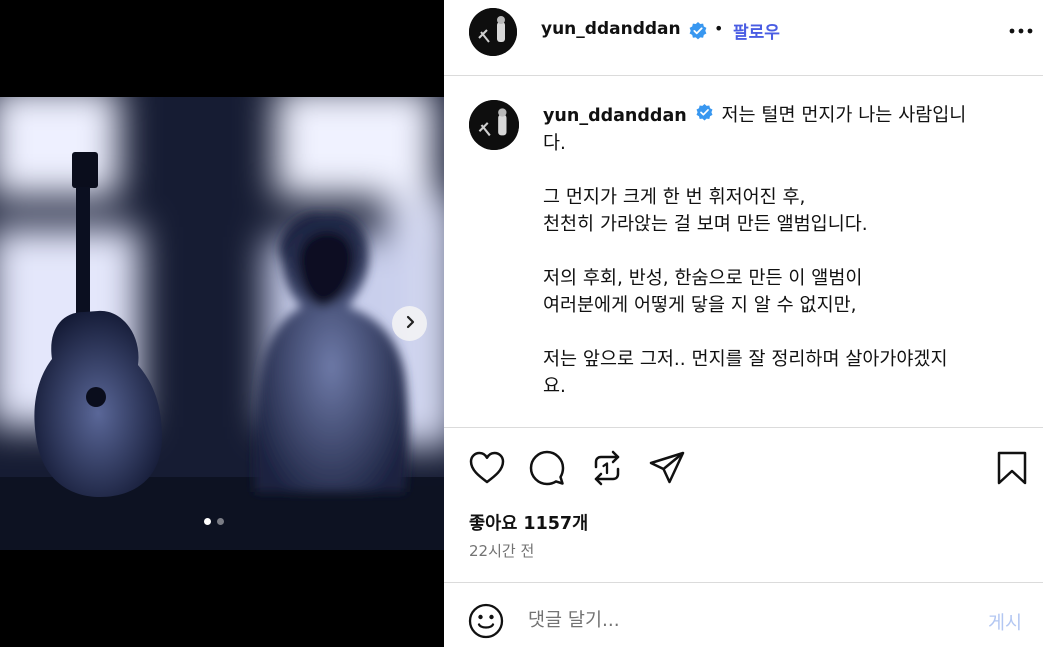 This screenshot has height=647, width=1043. Describe the element at coordinates (528, 522) in the screenshot. I see `likes-count: 좋아요 1157개` at that location.